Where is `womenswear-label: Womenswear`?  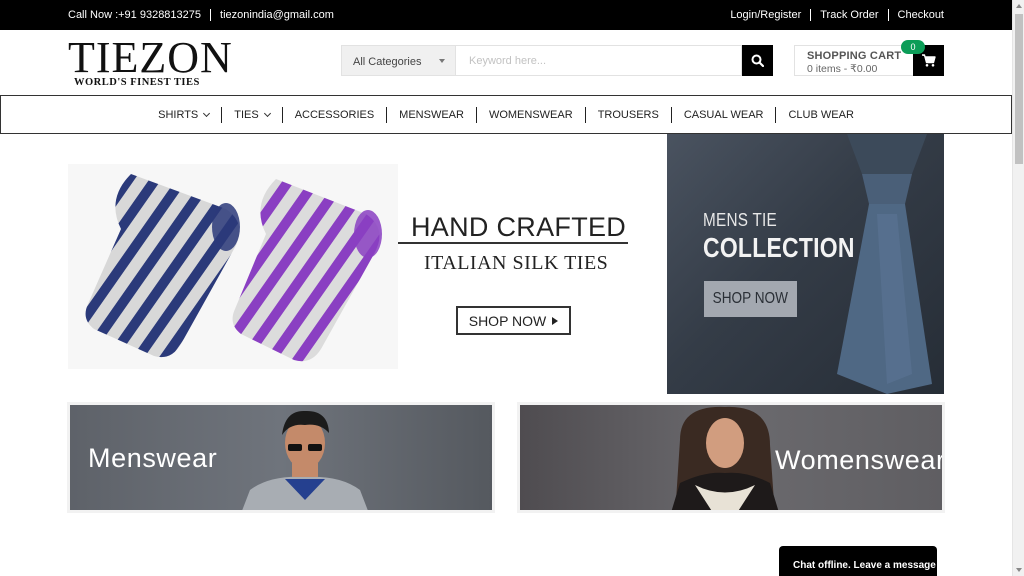 womenswear-label: Womenswear is located at coordinates (860, 460).